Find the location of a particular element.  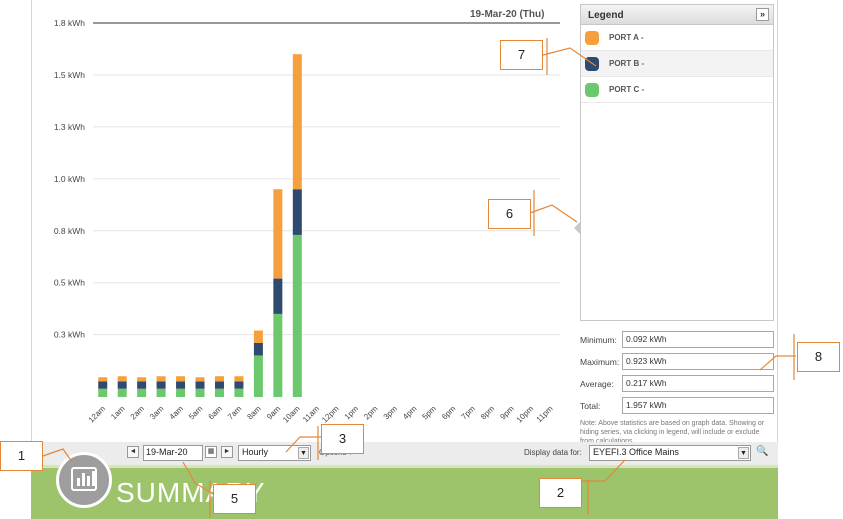

stat-label: Minimum: is located at coordinates (598, 339).